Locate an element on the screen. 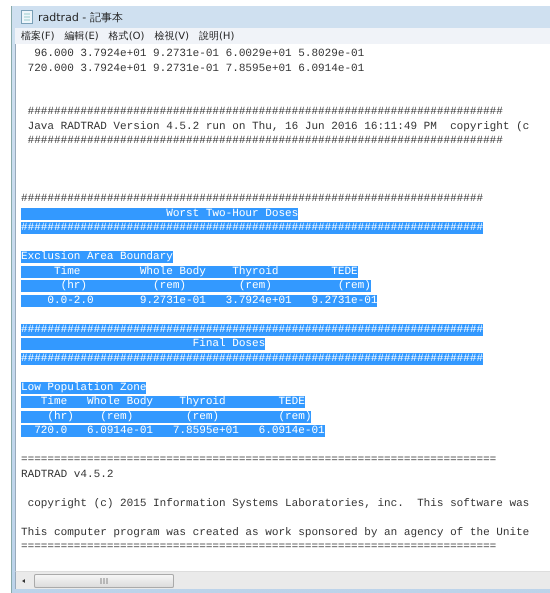 The height and width of the screenshot is (593, 550). text-line: Java RADTRAD Version 4.5.2 run on Thu, 16 Jun 2016 16:11:49 PM copyright (c is located at coordinates (278, 126).